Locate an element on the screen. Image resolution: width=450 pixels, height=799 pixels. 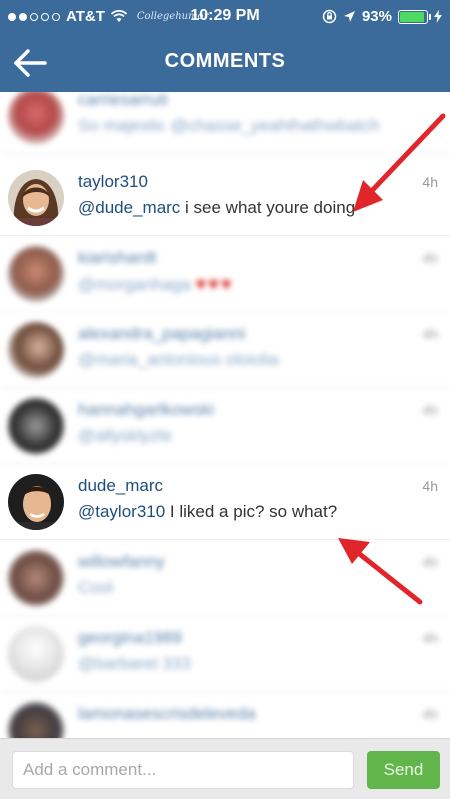
comment-text: @morganhaga ♥♥♥ is located at coordinates (156, 284).